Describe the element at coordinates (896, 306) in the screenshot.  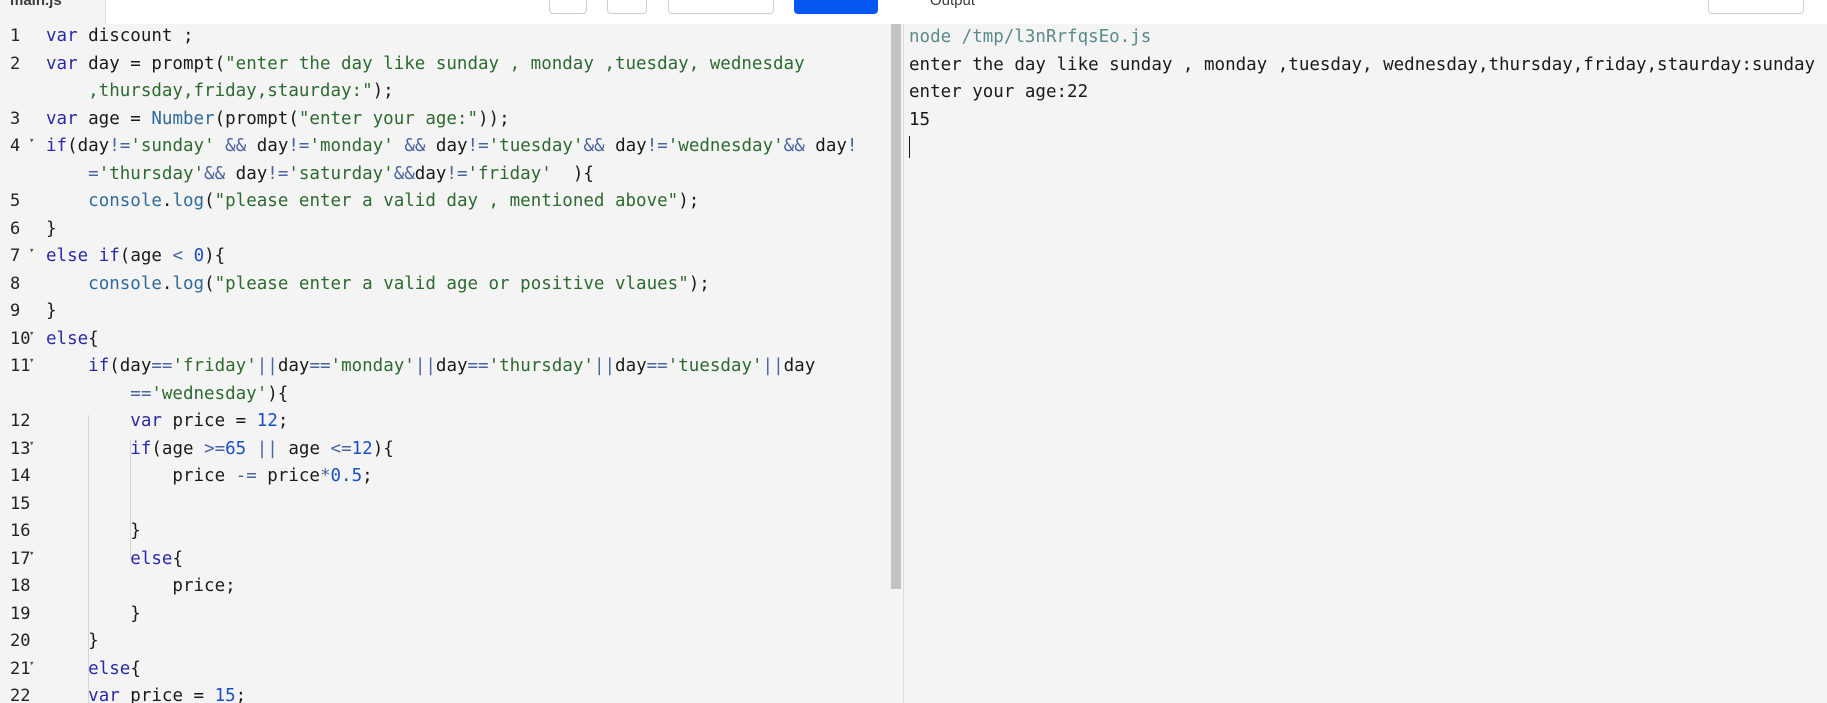
I see `editor-scrollbar` at that location.